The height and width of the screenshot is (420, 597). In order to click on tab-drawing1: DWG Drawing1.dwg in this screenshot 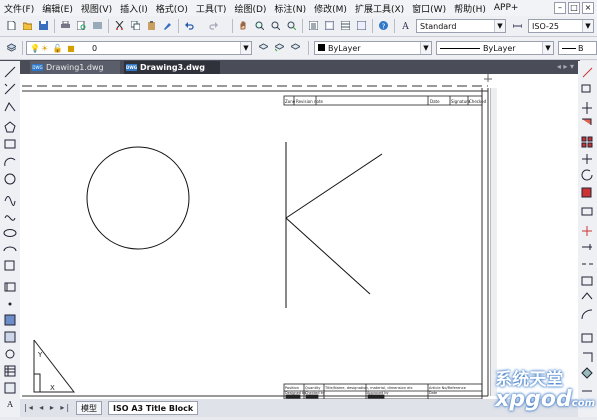, I will do `click(75, 67)`.